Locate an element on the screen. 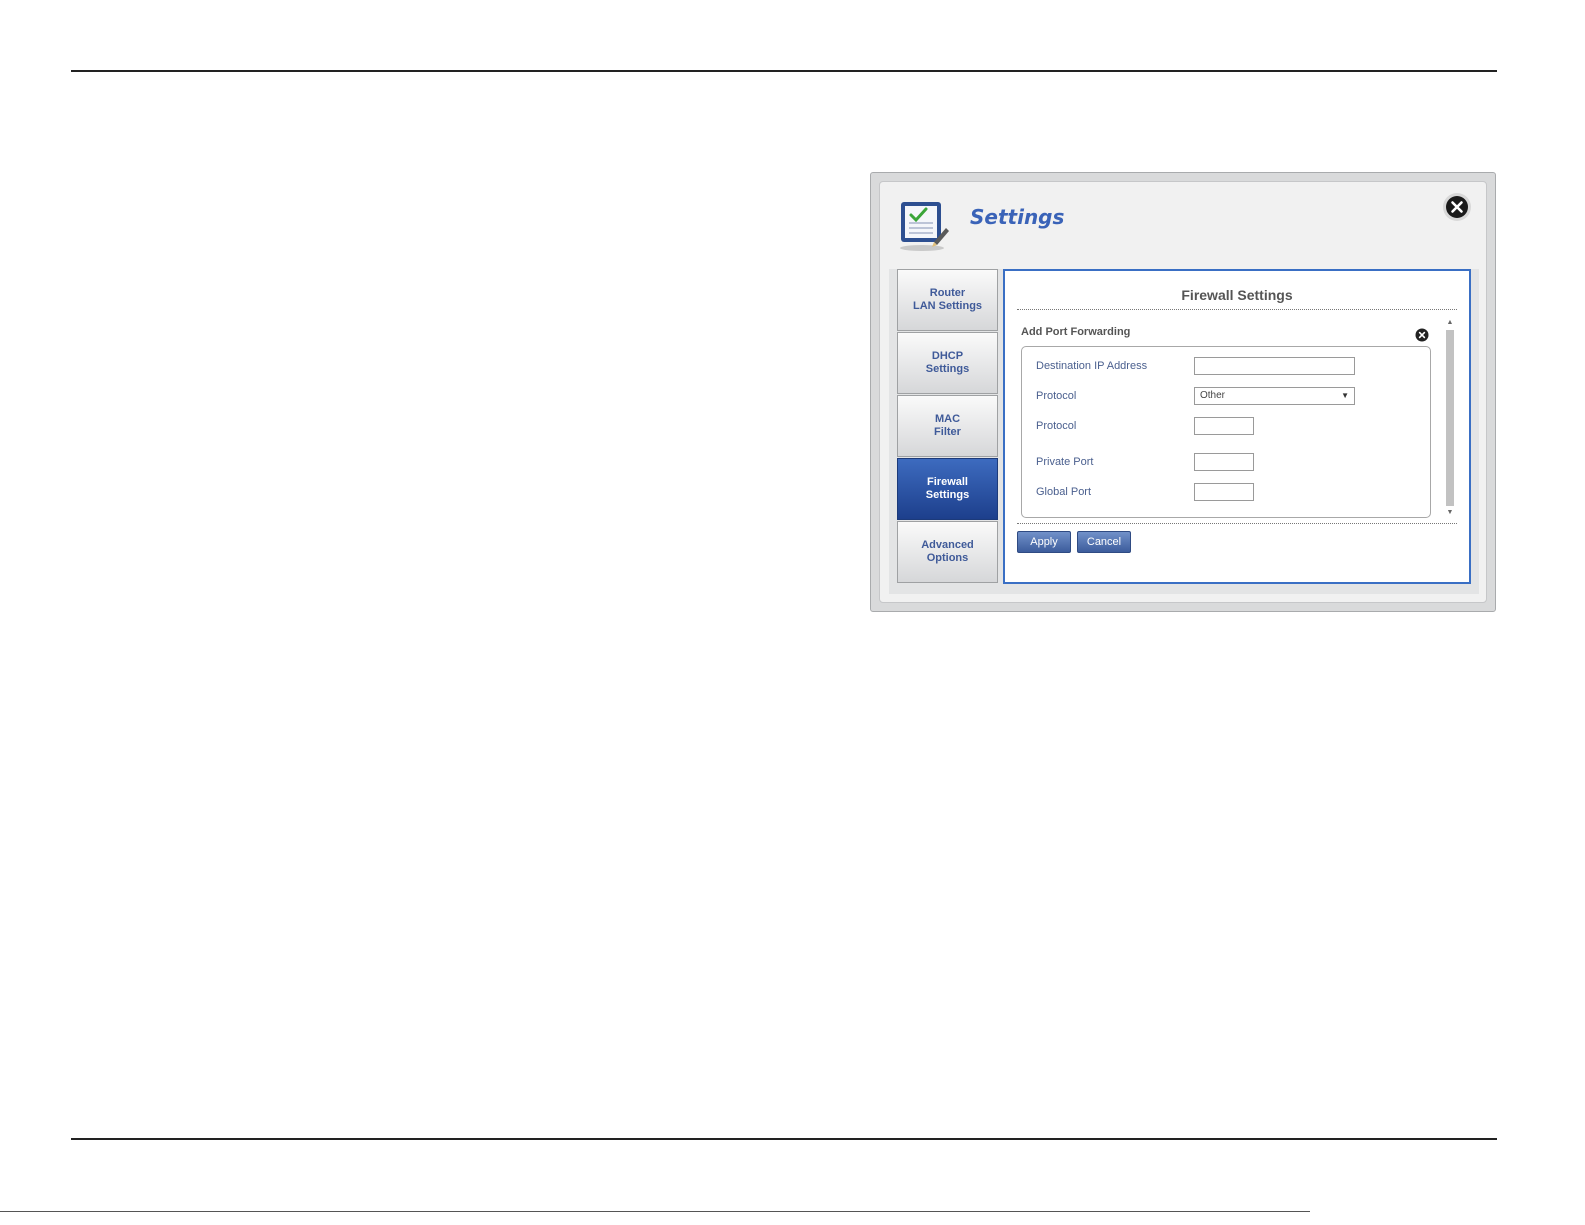 This screenshot has height=1225, width=1585. nav-item-label: DHCP Settings is located at coordinates (947, 362).